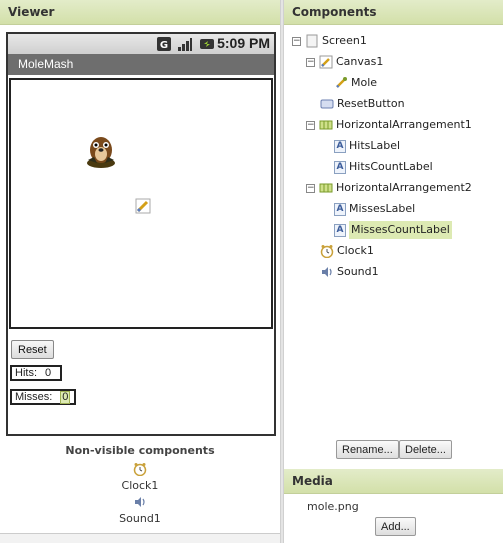 This screenshot has height=543, width=503. Describe the element at coordinates (46, 64) in the screenshot. I see `app-title: MoleMash` at that location.